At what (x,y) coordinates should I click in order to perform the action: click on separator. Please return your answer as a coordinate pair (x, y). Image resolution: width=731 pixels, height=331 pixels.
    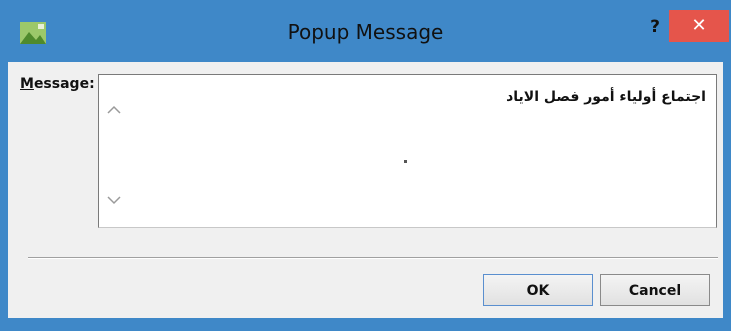
    Looking at the image, I should click on (373, 258).